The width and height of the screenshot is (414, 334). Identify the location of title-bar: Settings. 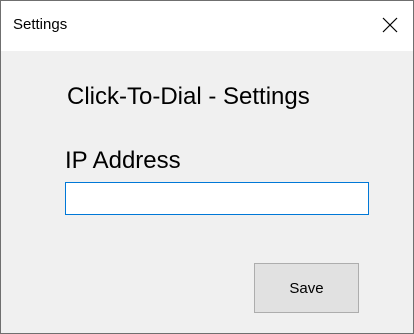
(207, 26).